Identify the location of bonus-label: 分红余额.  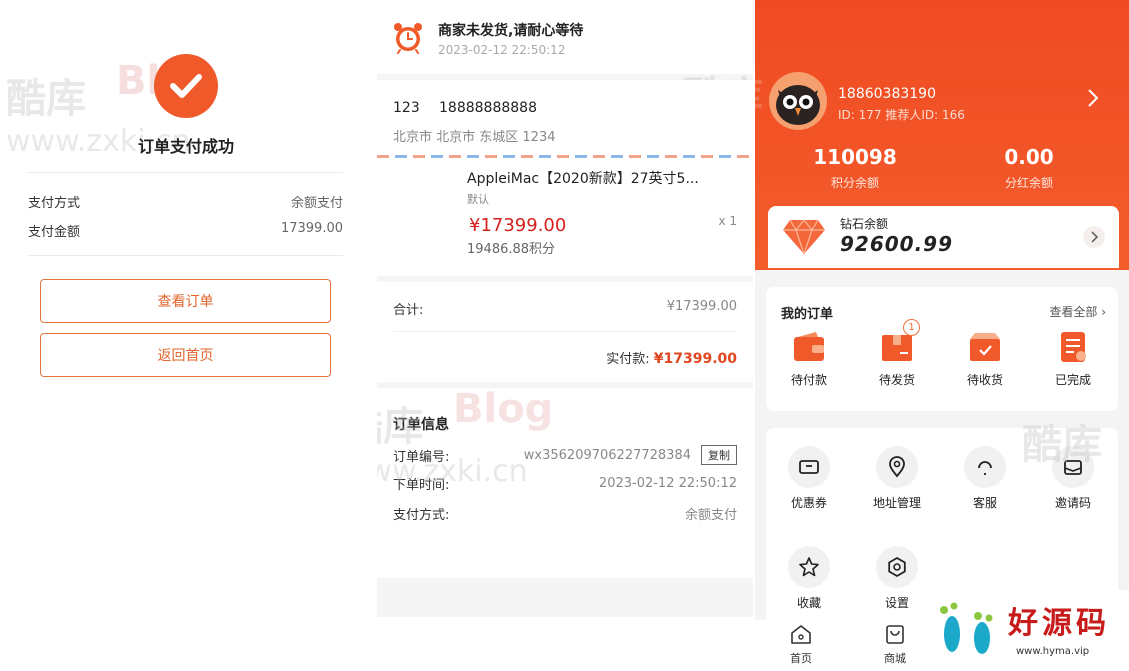
(1028, 183).